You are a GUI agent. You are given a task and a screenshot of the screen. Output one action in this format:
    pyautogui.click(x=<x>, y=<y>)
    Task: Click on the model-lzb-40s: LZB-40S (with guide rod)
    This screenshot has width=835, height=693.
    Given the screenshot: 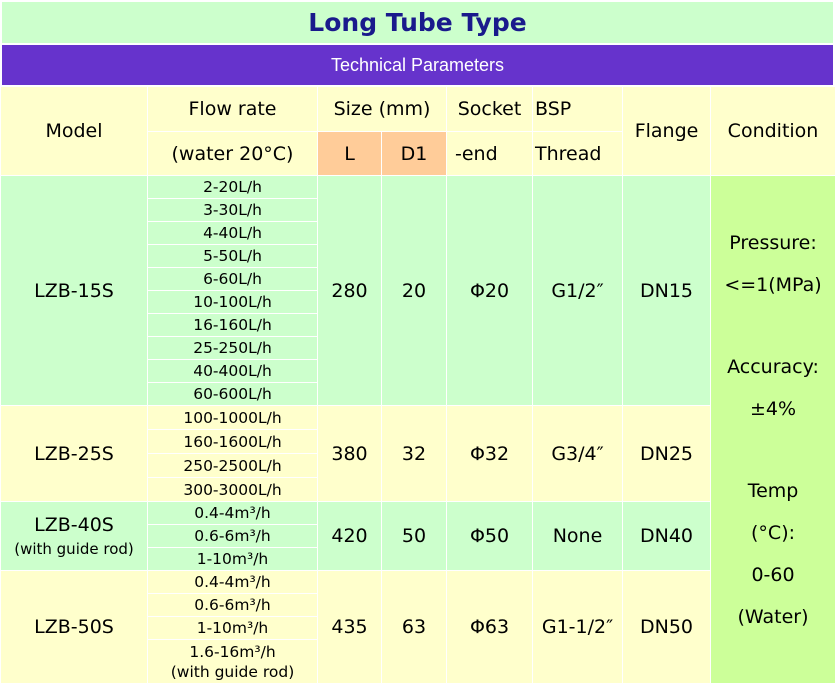 What is the action you would take?
    pyautogui.click(x=74, y=536)
    